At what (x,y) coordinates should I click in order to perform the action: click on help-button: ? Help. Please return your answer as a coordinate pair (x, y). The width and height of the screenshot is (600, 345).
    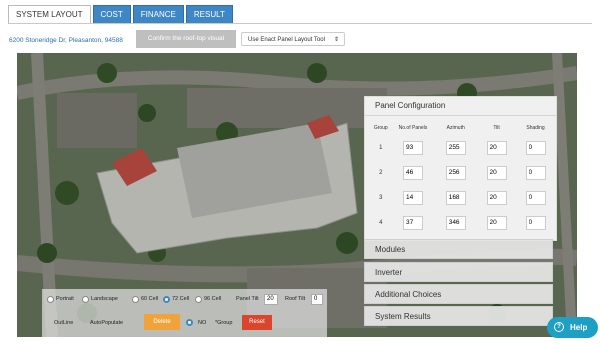
    Looking at the image, I should click on (572, 327).